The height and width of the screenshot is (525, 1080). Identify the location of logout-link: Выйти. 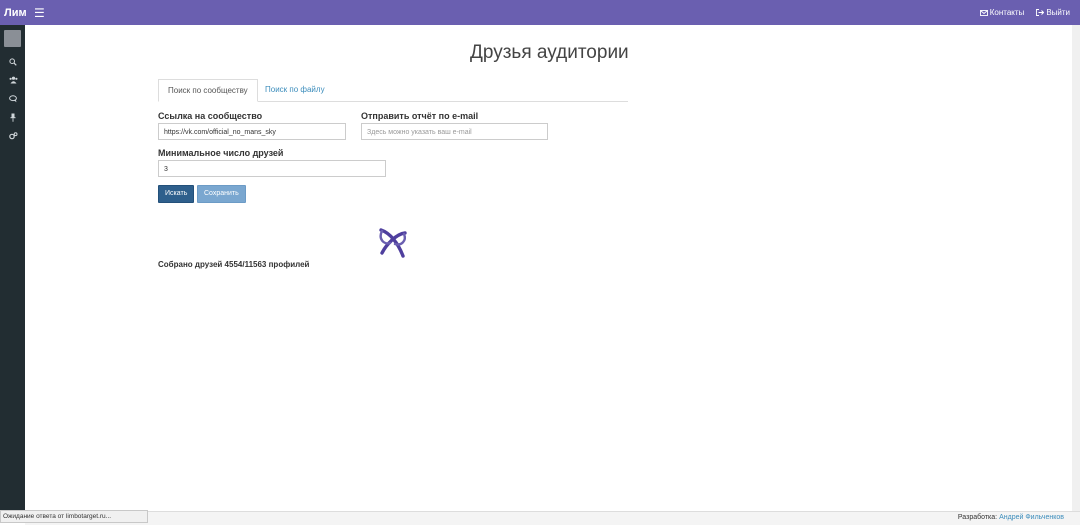
(1053, 12).